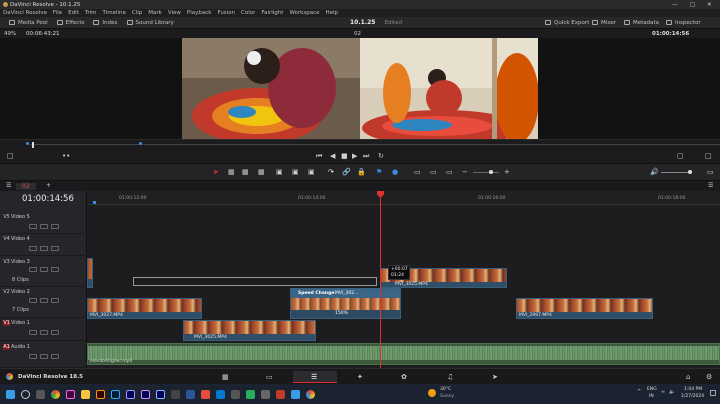 The width and height of the screenshot is (720, 404). Describe the element at coordinates (692, 5) in the screenshot. I see `maximize-icon: □` at that location.